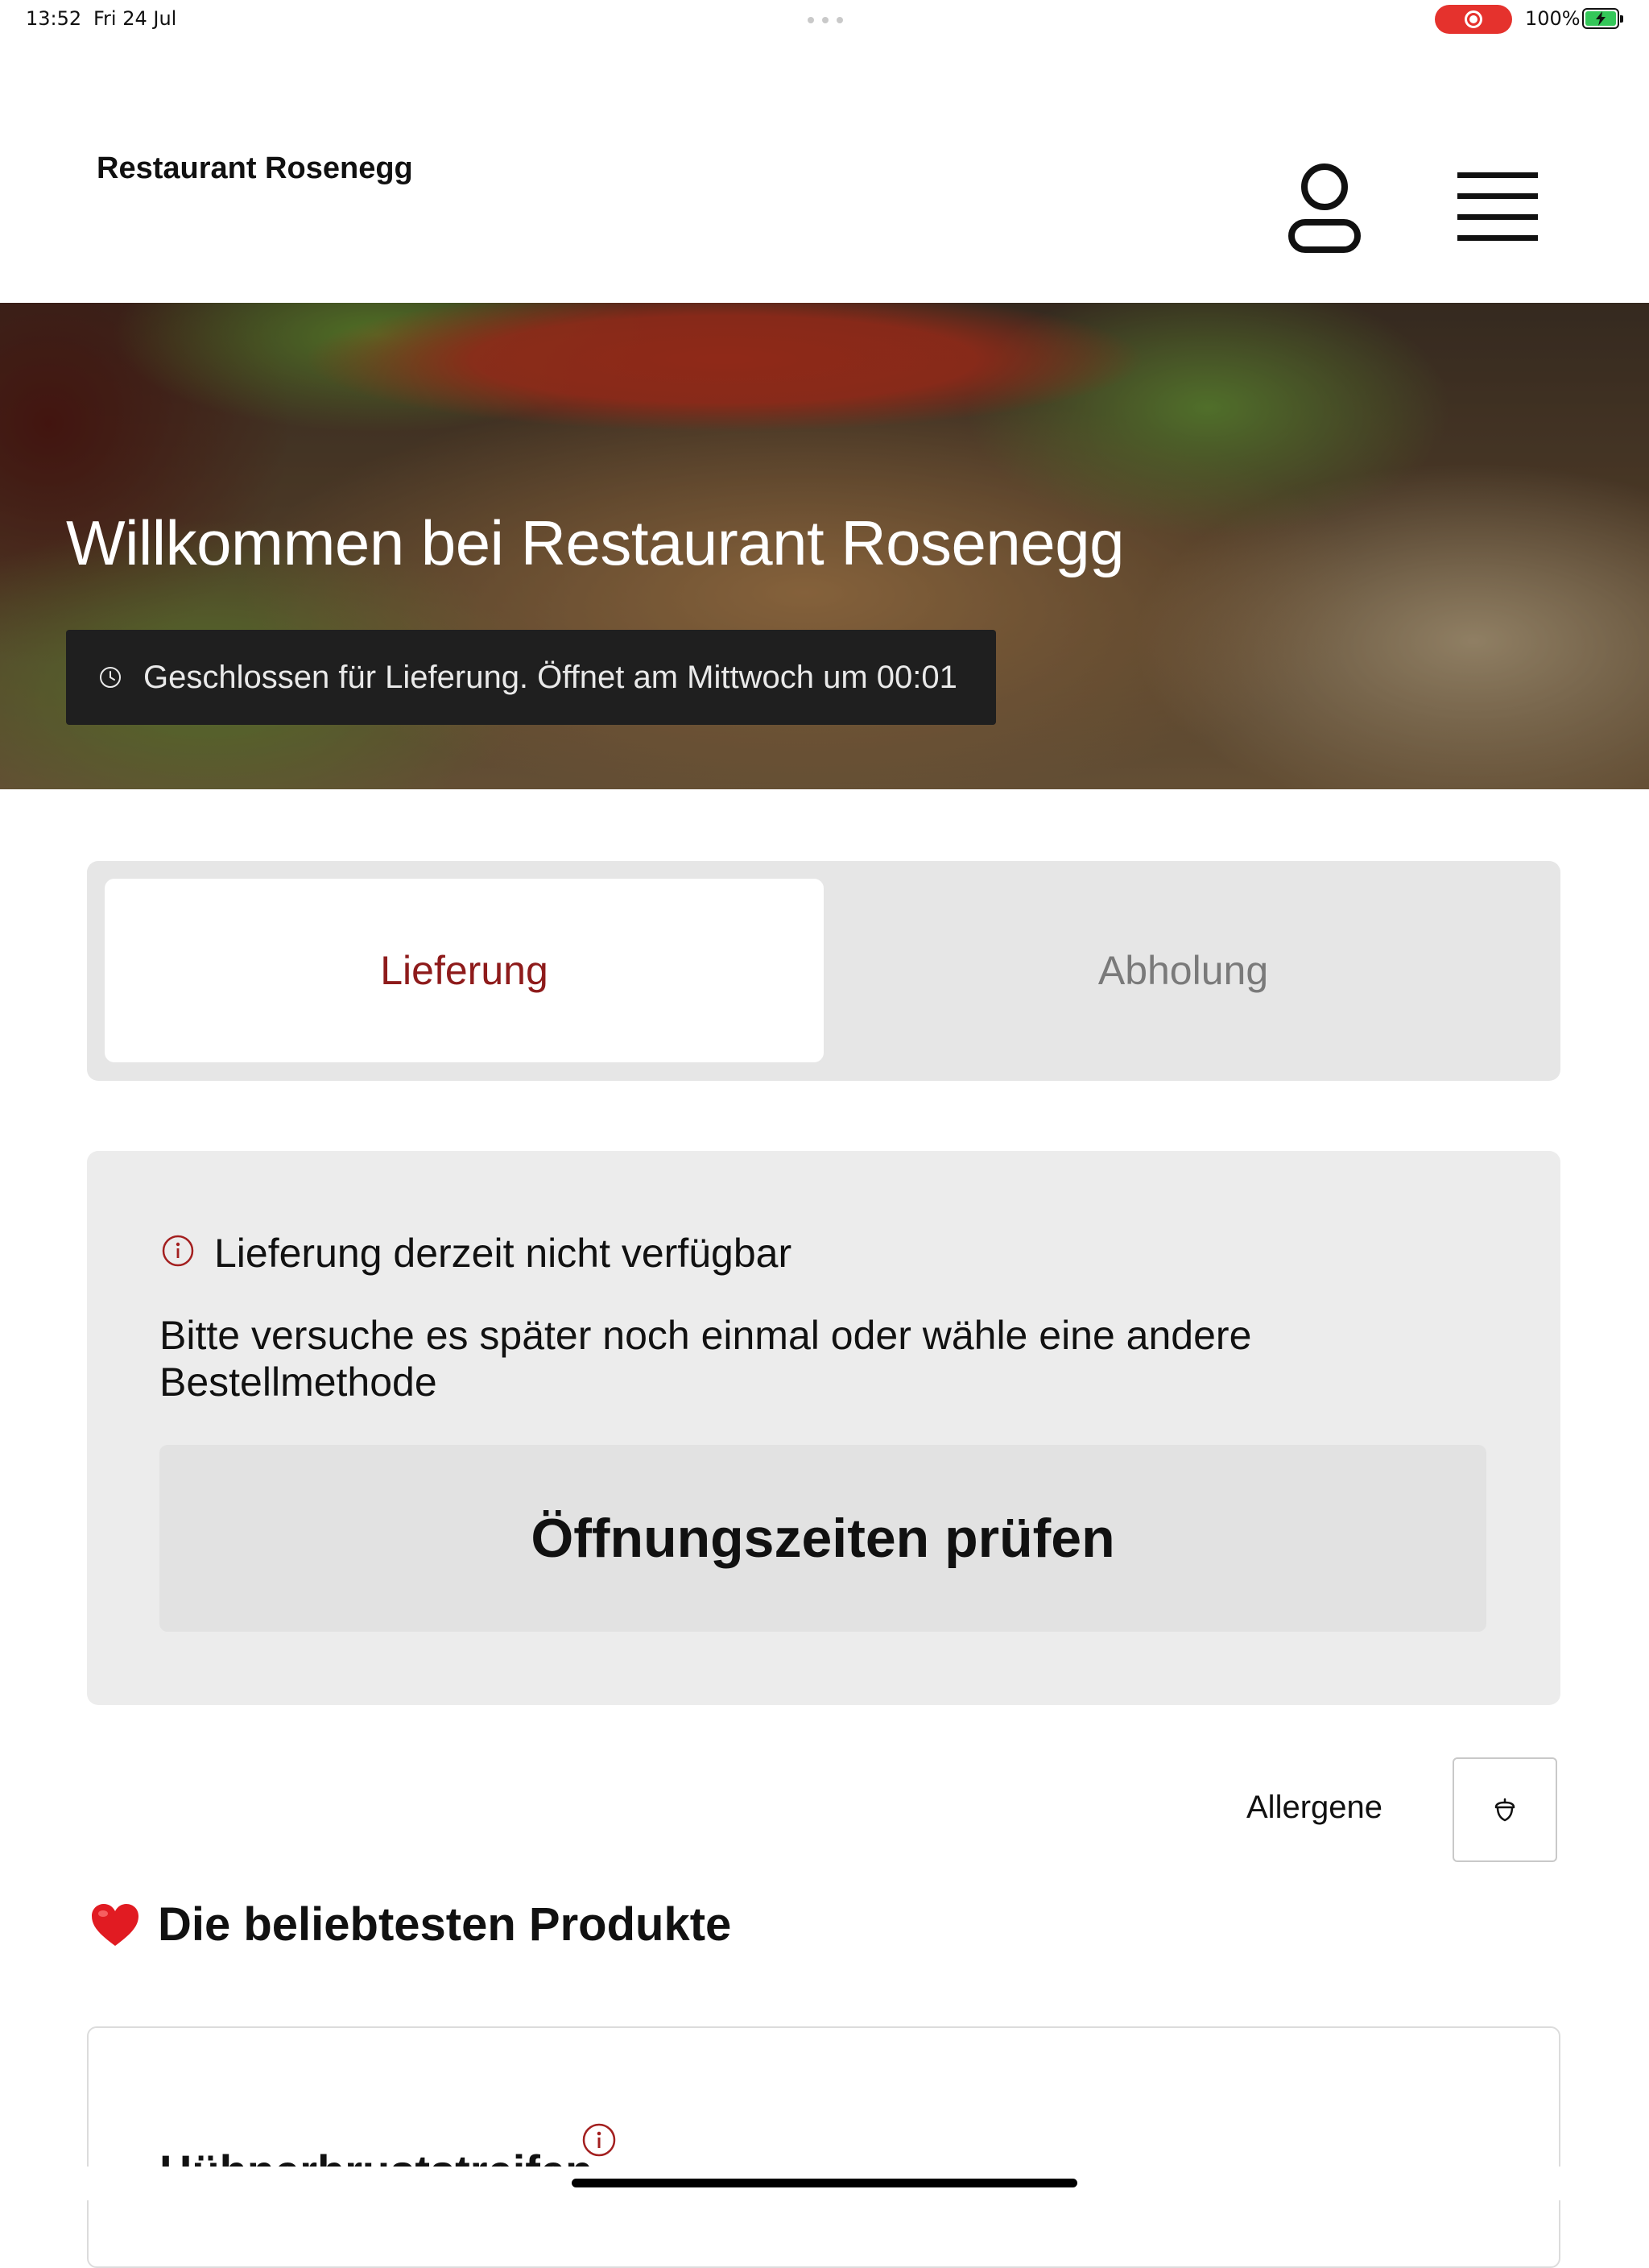 This screenshot has width=1649, height=2268. What do you see at coordinates (1497, 207) in the screenshot?
I see `hamburger-menu-icon` at bounding box center [1497, 207].